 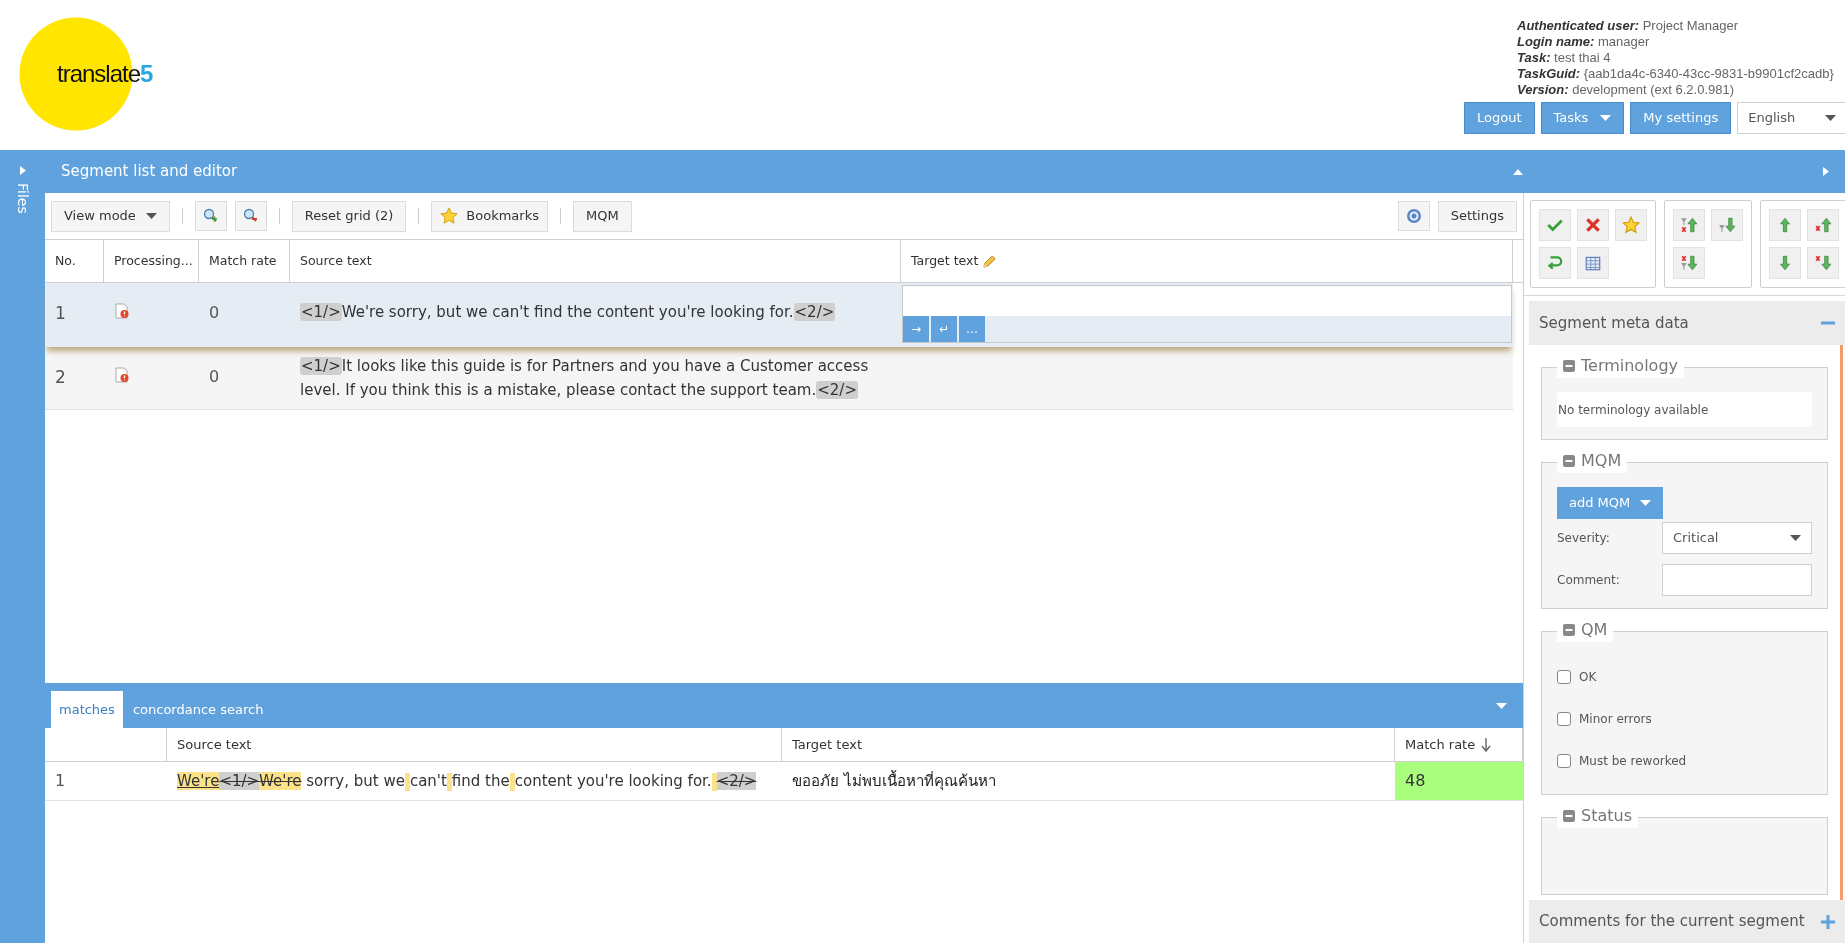 What do you see at coordinates (1737, 538) in the screenshot?
I see `severity-select: Critical` at bounding box center [1737, 538].